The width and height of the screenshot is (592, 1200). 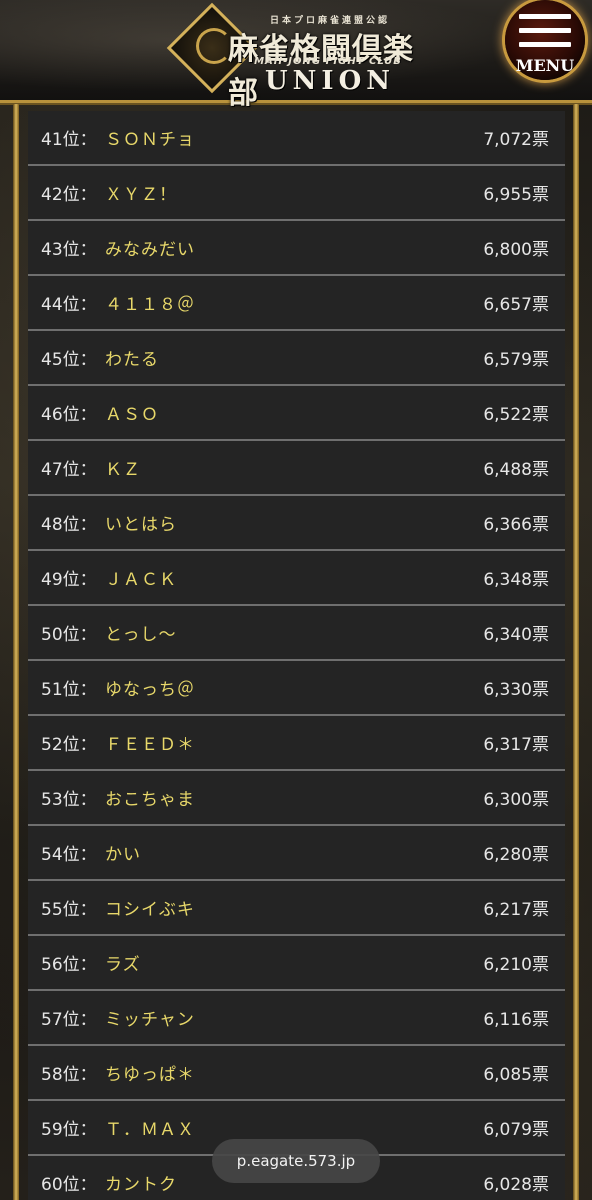 I want to click on ranking-row: 54位： かい 6,280票, so click(x=296, y=853).